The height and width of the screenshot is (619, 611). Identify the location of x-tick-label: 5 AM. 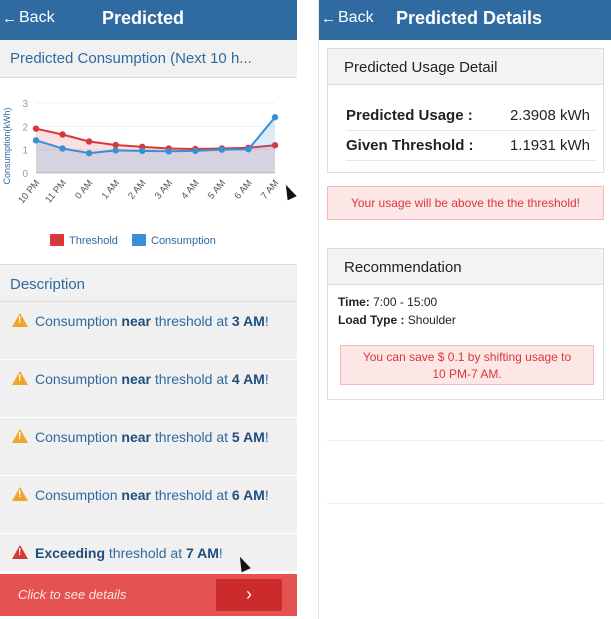
(217, 190).